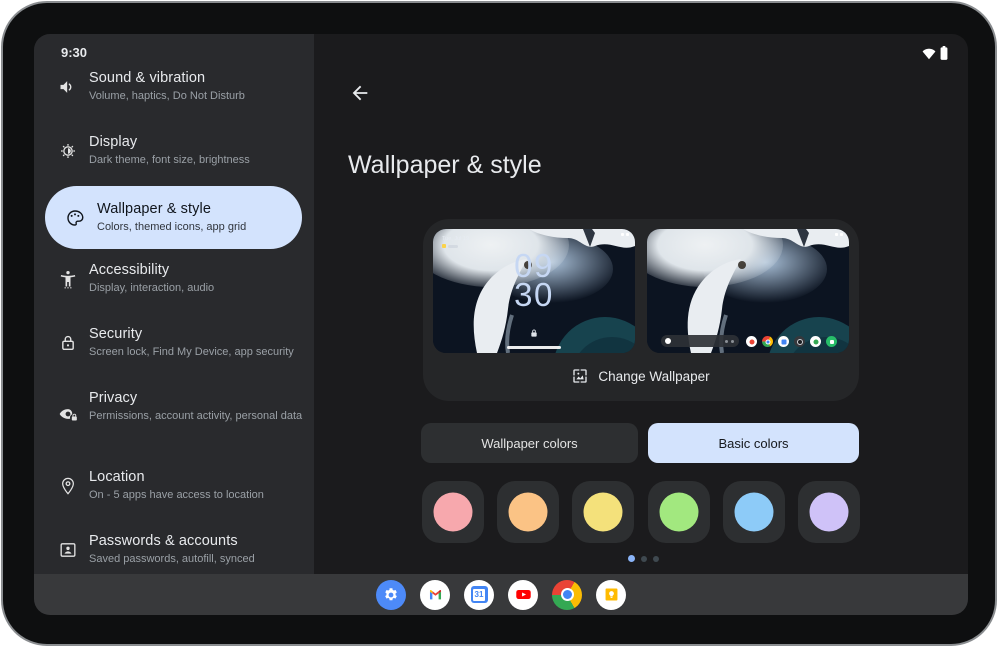 This screenshot has width=1000, height=649. I want to click on battery-icon, so click(944, 55).